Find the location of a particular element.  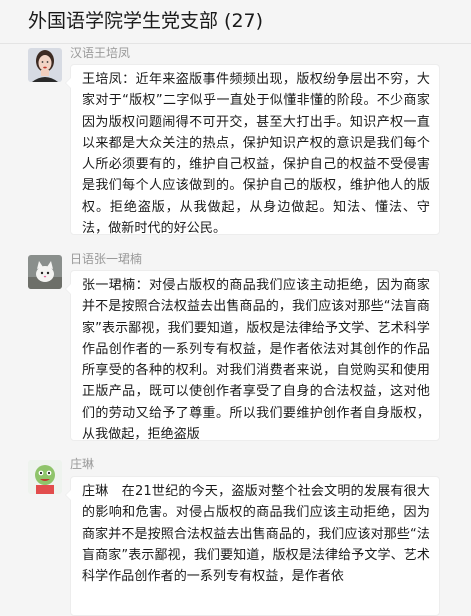

chat-header: 外国语学院学生党支部 (27) is located at coordinates (235, 22).